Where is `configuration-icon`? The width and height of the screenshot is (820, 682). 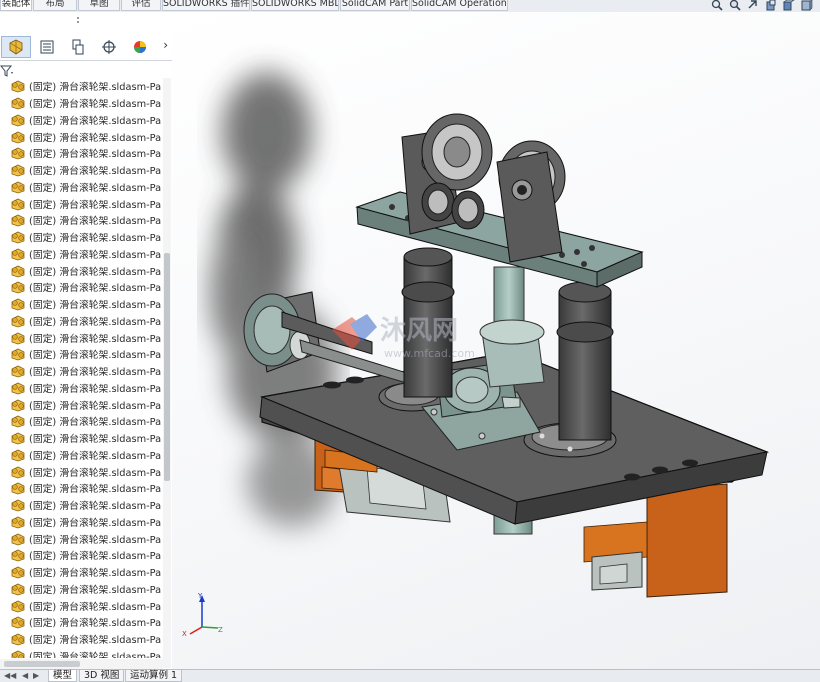
configuration-icon is located at coordinates (78, 47).